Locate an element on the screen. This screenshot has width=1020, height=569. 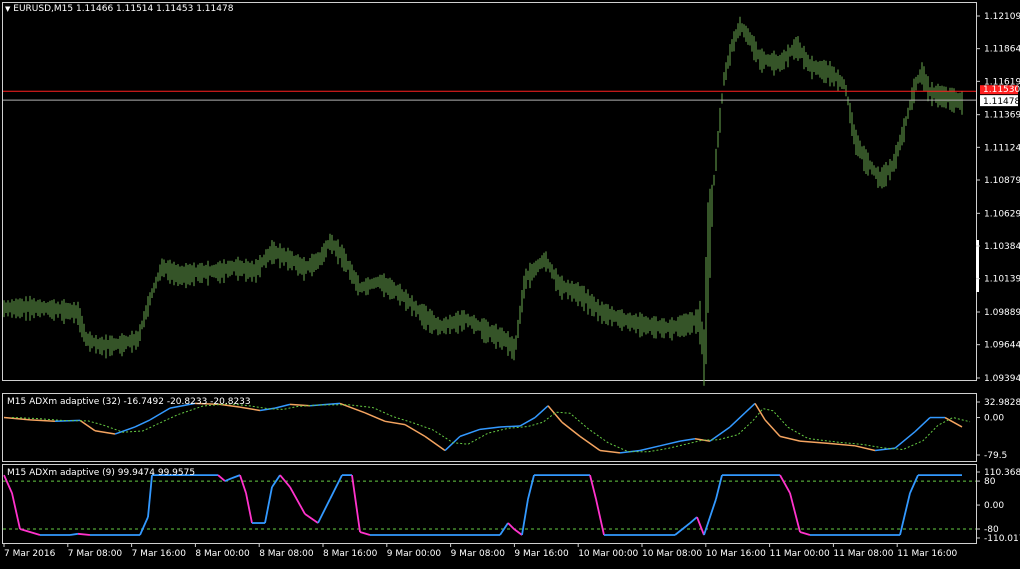
bid-price-badge-label: 1.11478 is located at coordinates (1001, 102).